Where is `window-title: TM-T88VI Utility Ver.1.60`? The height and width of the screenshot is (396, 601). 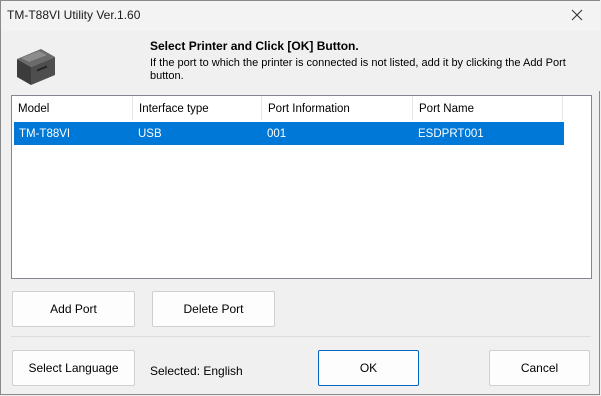
window-title: TM-T88VI Utility Ver.1.60 is located at coordinates (74, 15).